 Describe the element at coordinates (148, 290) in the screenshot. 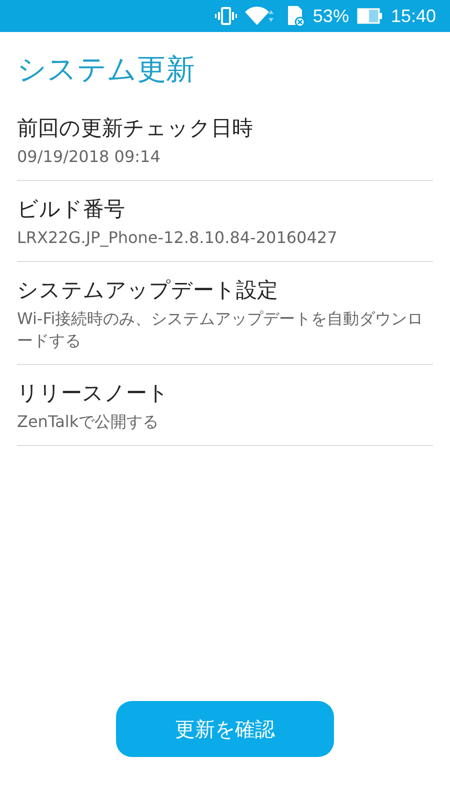

I see `item-title: システムアップデート設定` at that location.